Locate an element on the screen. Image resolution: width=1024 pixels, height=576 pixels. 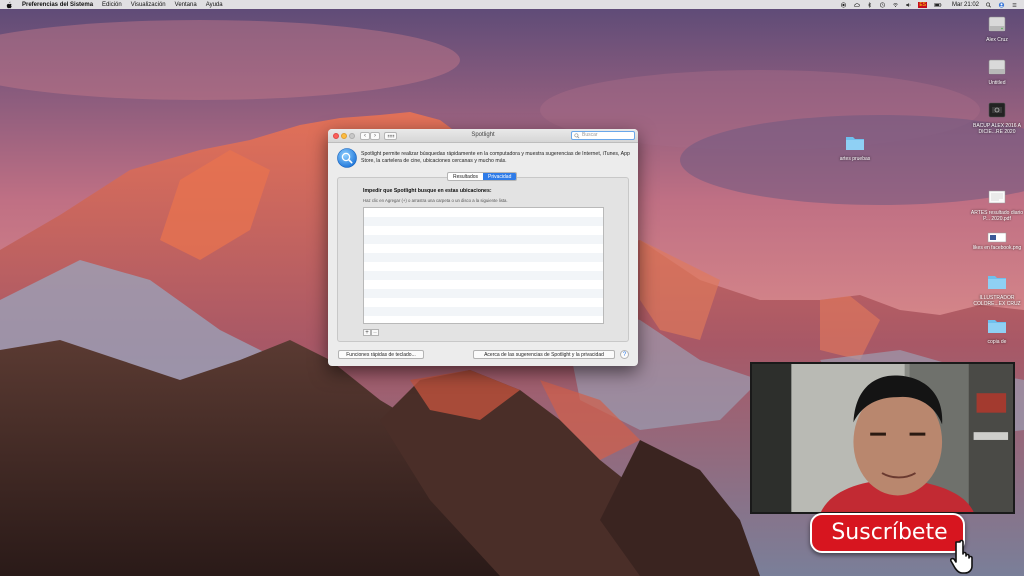
desktop-icon-bacup: BACUP ALEX 2016 A DICIE...RE 2020 is located at coordinates (996, 117).